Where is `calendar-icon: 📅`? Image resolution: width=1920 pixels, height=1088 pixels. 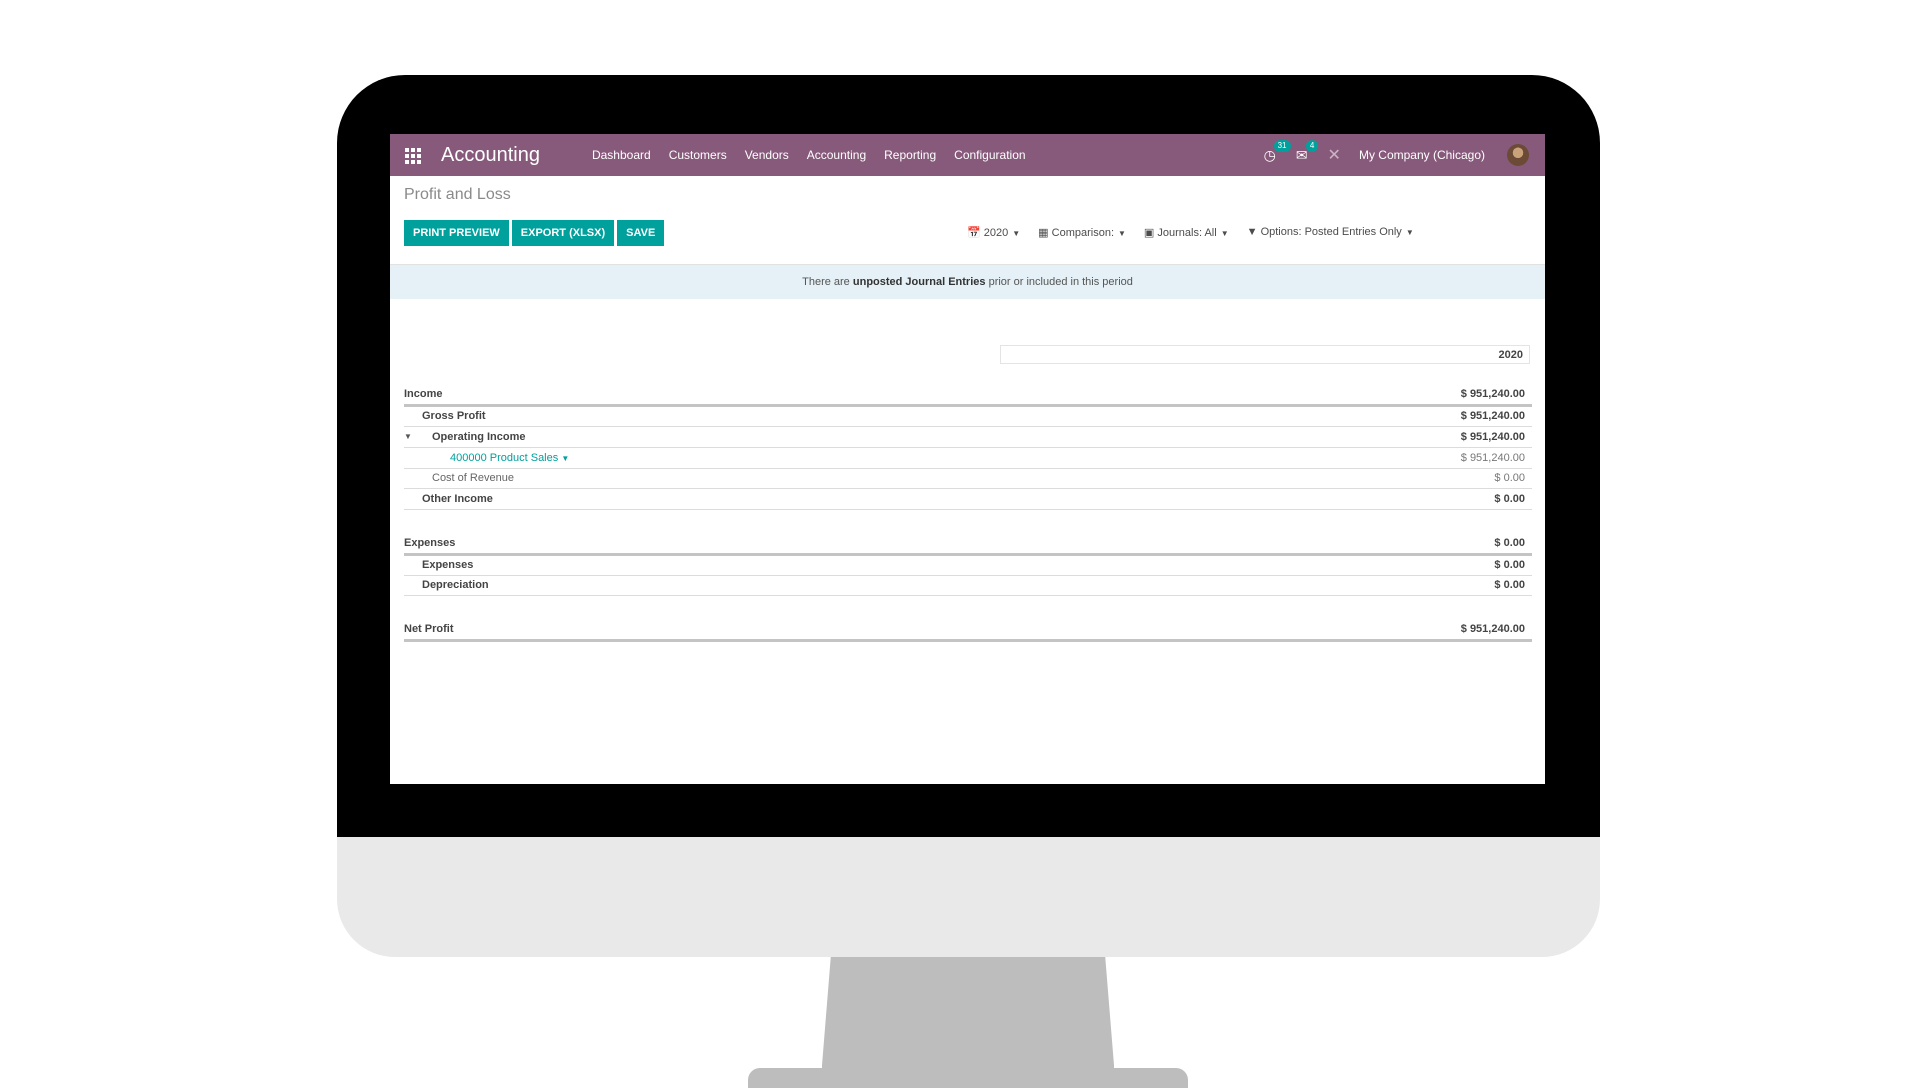 calendar-icon: 📅 is located at coordinates (974, 233).